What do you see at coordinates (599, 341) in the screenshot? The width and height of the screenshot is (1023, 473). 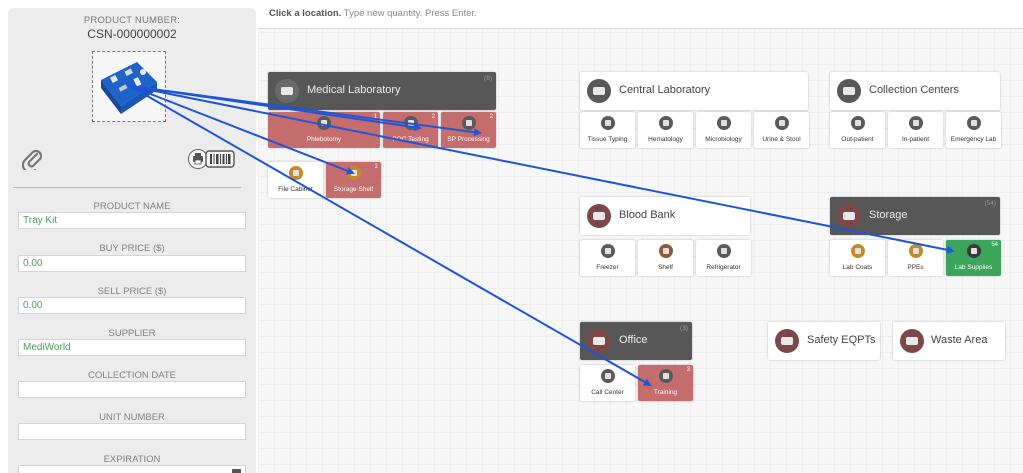 I see `office-icon` at bounding box center [599, 341].